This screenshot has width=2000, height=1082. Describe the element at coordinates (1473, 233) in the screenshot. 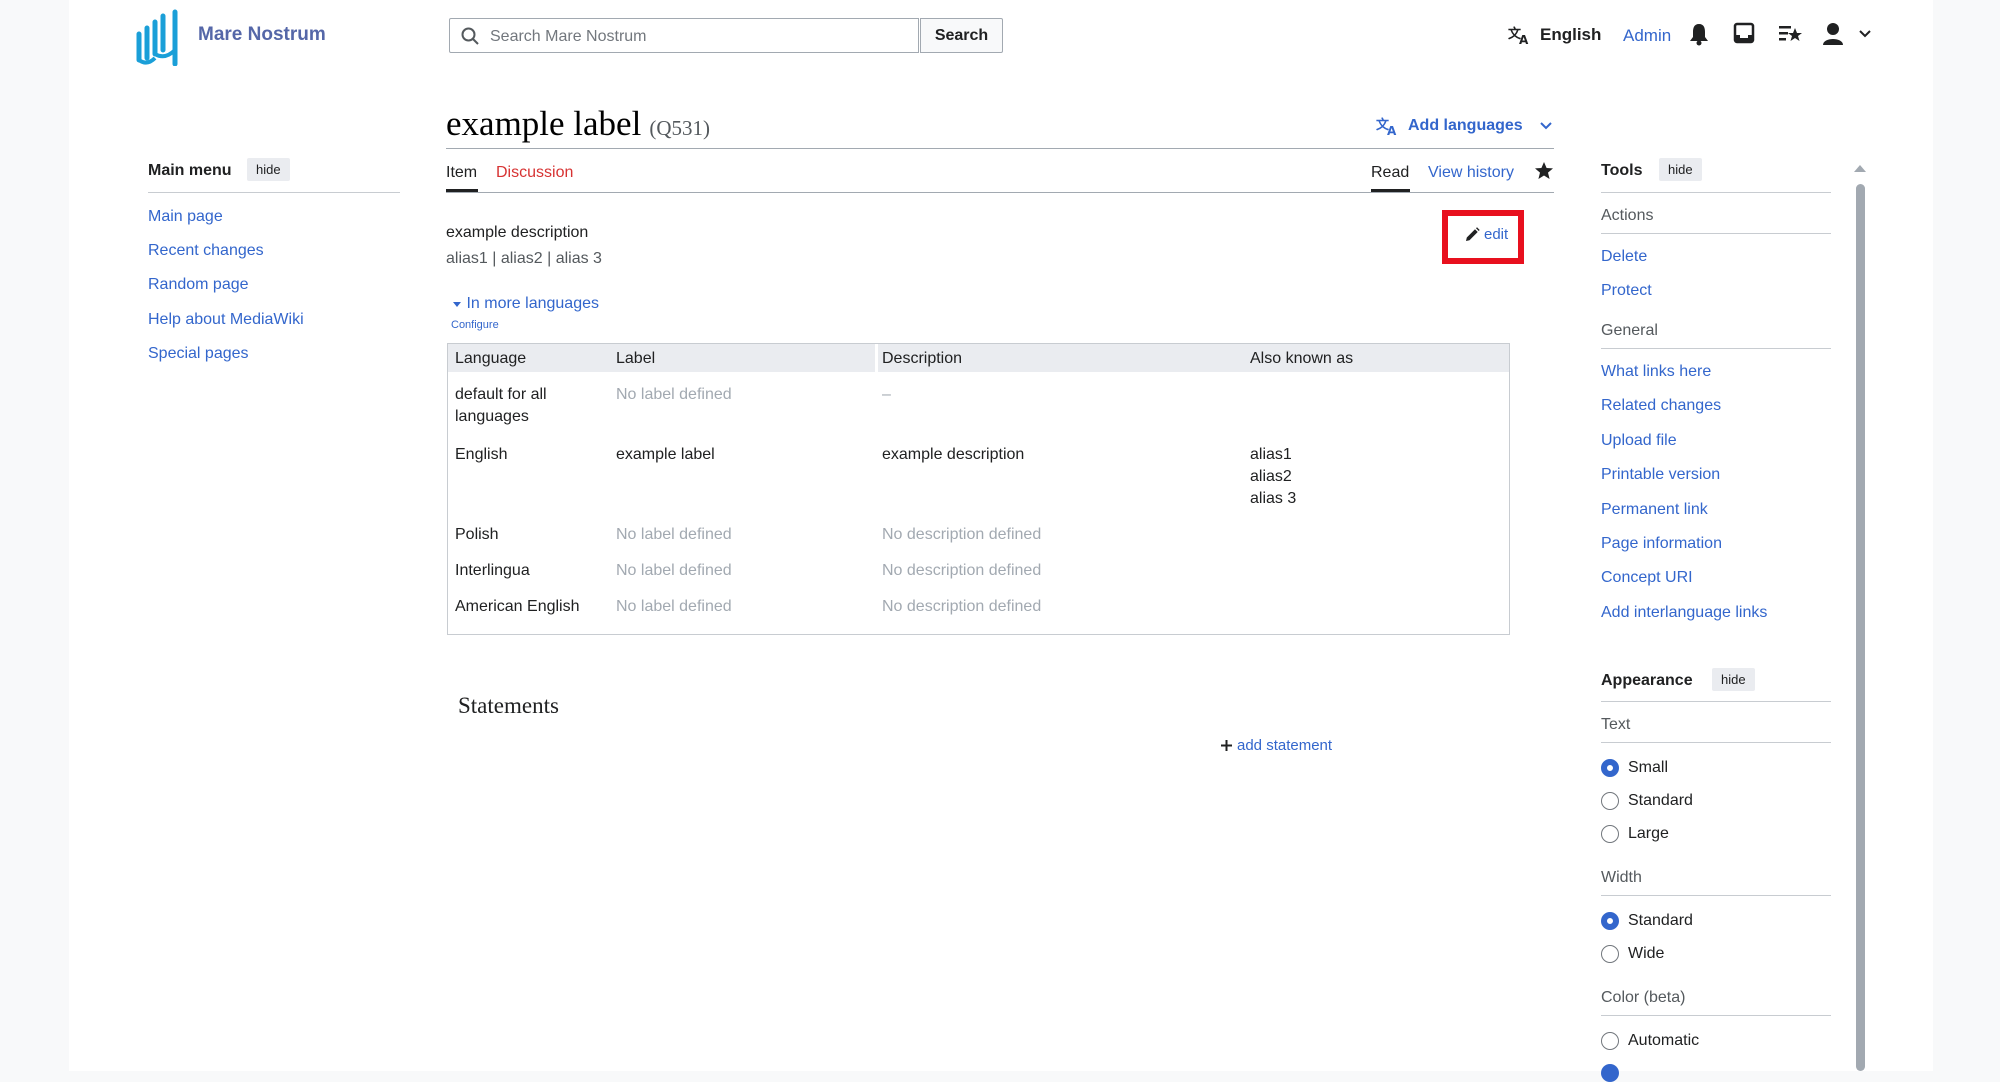

I see `pencil-icon` at that location.